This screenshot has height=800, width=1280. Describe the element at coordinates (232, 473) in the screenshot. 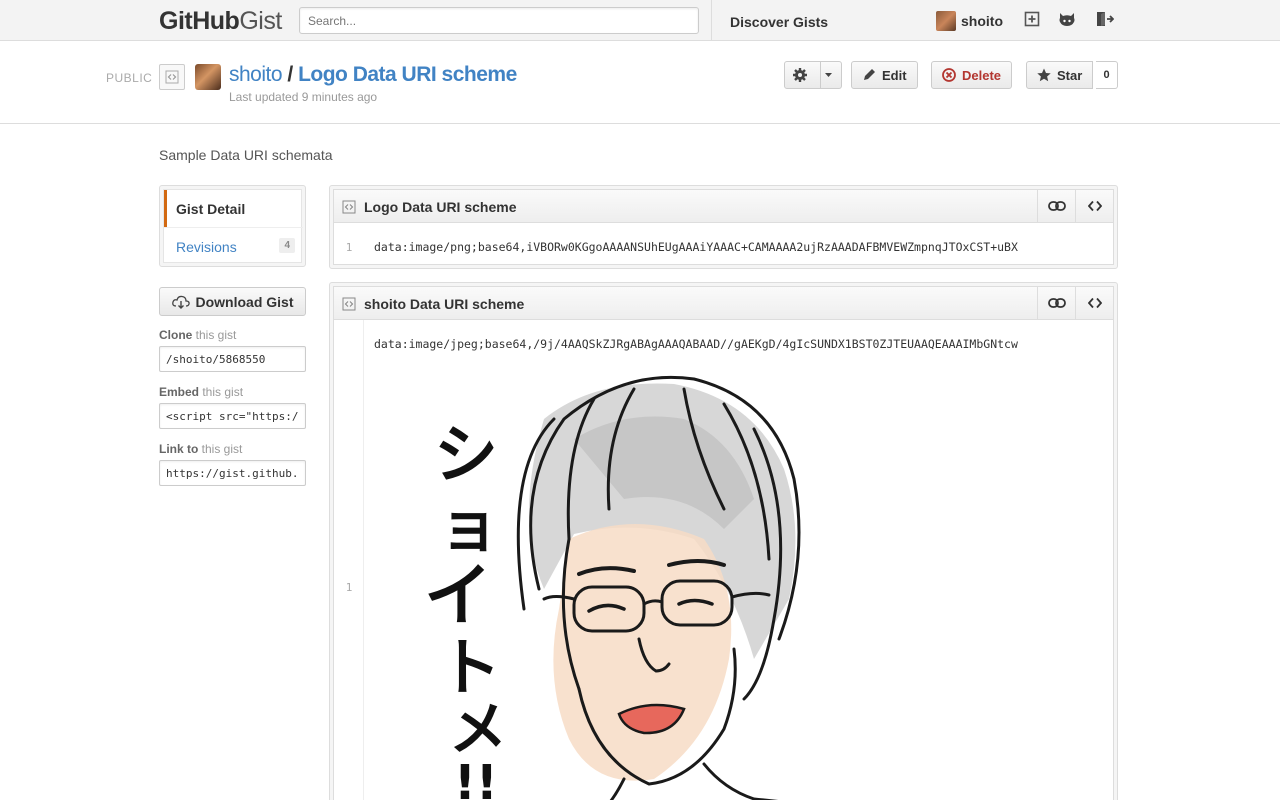

I see `link-url-field` at that location.